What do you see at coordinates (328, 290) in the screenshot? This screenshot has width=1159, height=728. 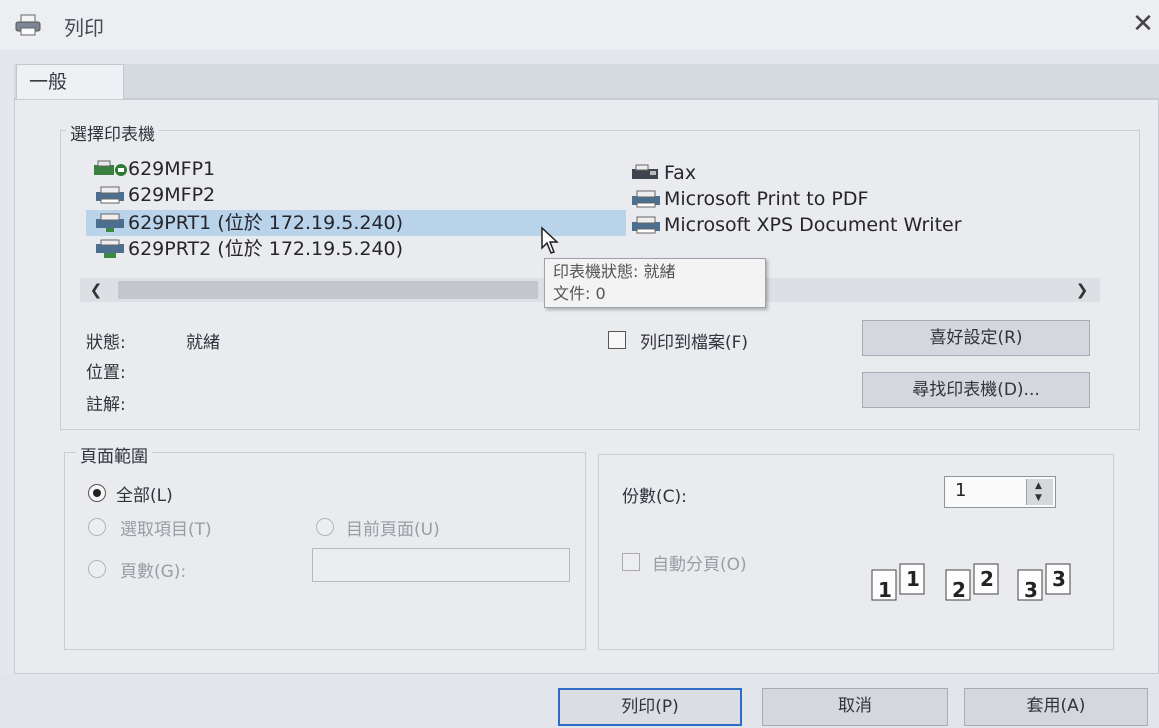 I see `scrollbar-thumb` at bounding box center [328, 290].